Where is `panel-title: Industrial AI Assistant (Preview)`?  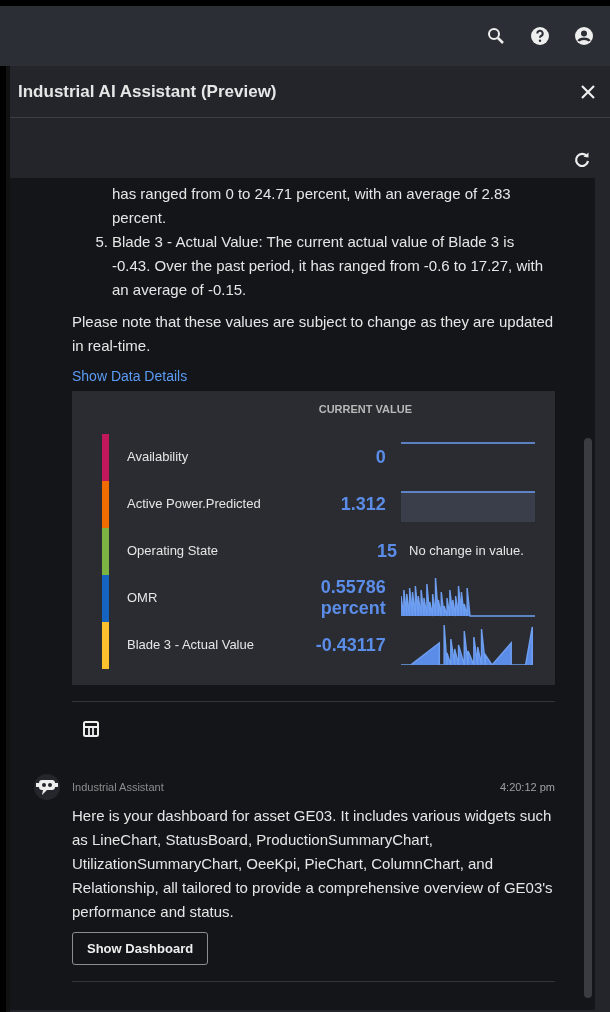 panel-title: Industrial AI Assistant (Preview) is located at coordinates (147, 91).